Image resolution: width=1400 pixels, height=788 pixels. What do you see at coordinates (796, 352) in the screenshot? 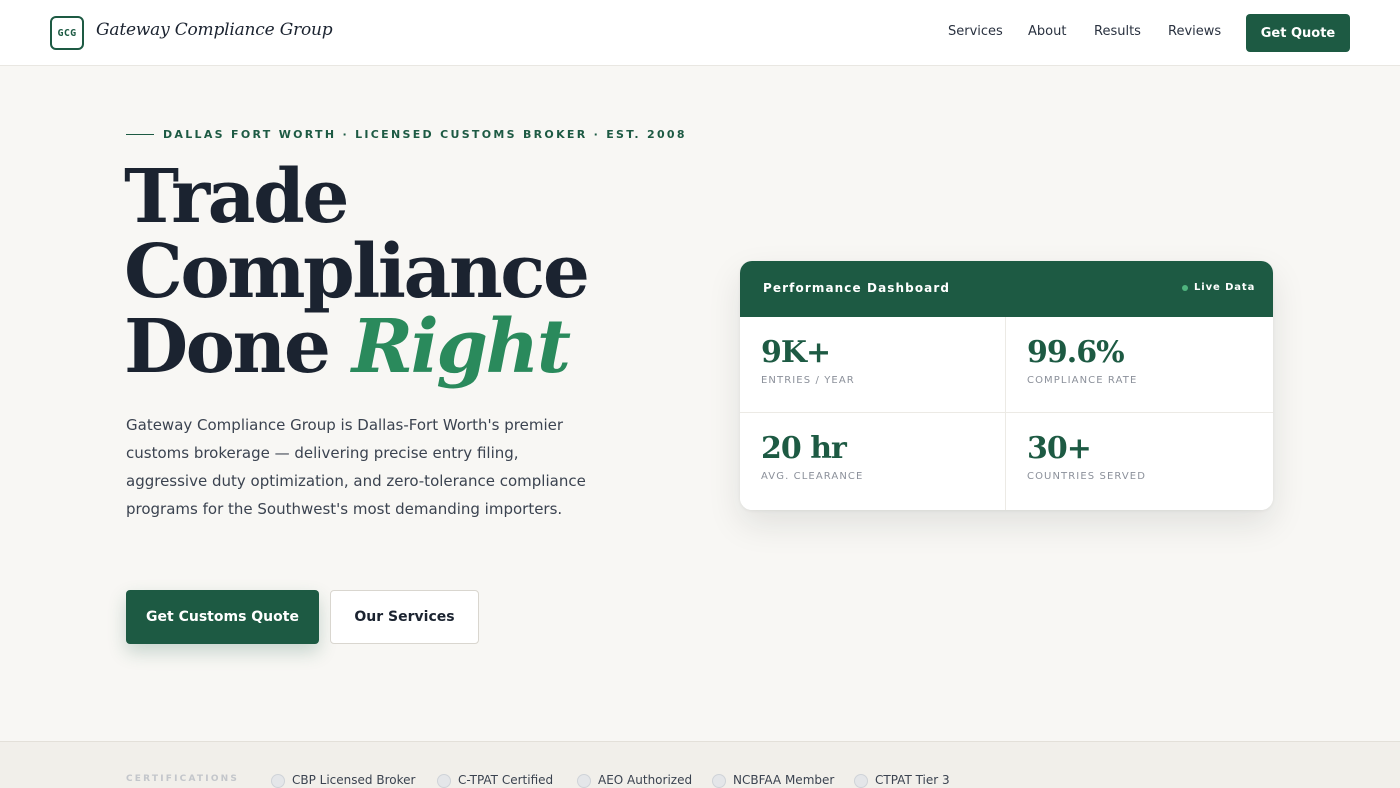
I see `metric-value: 9K+` at bounding box center [796, 352].